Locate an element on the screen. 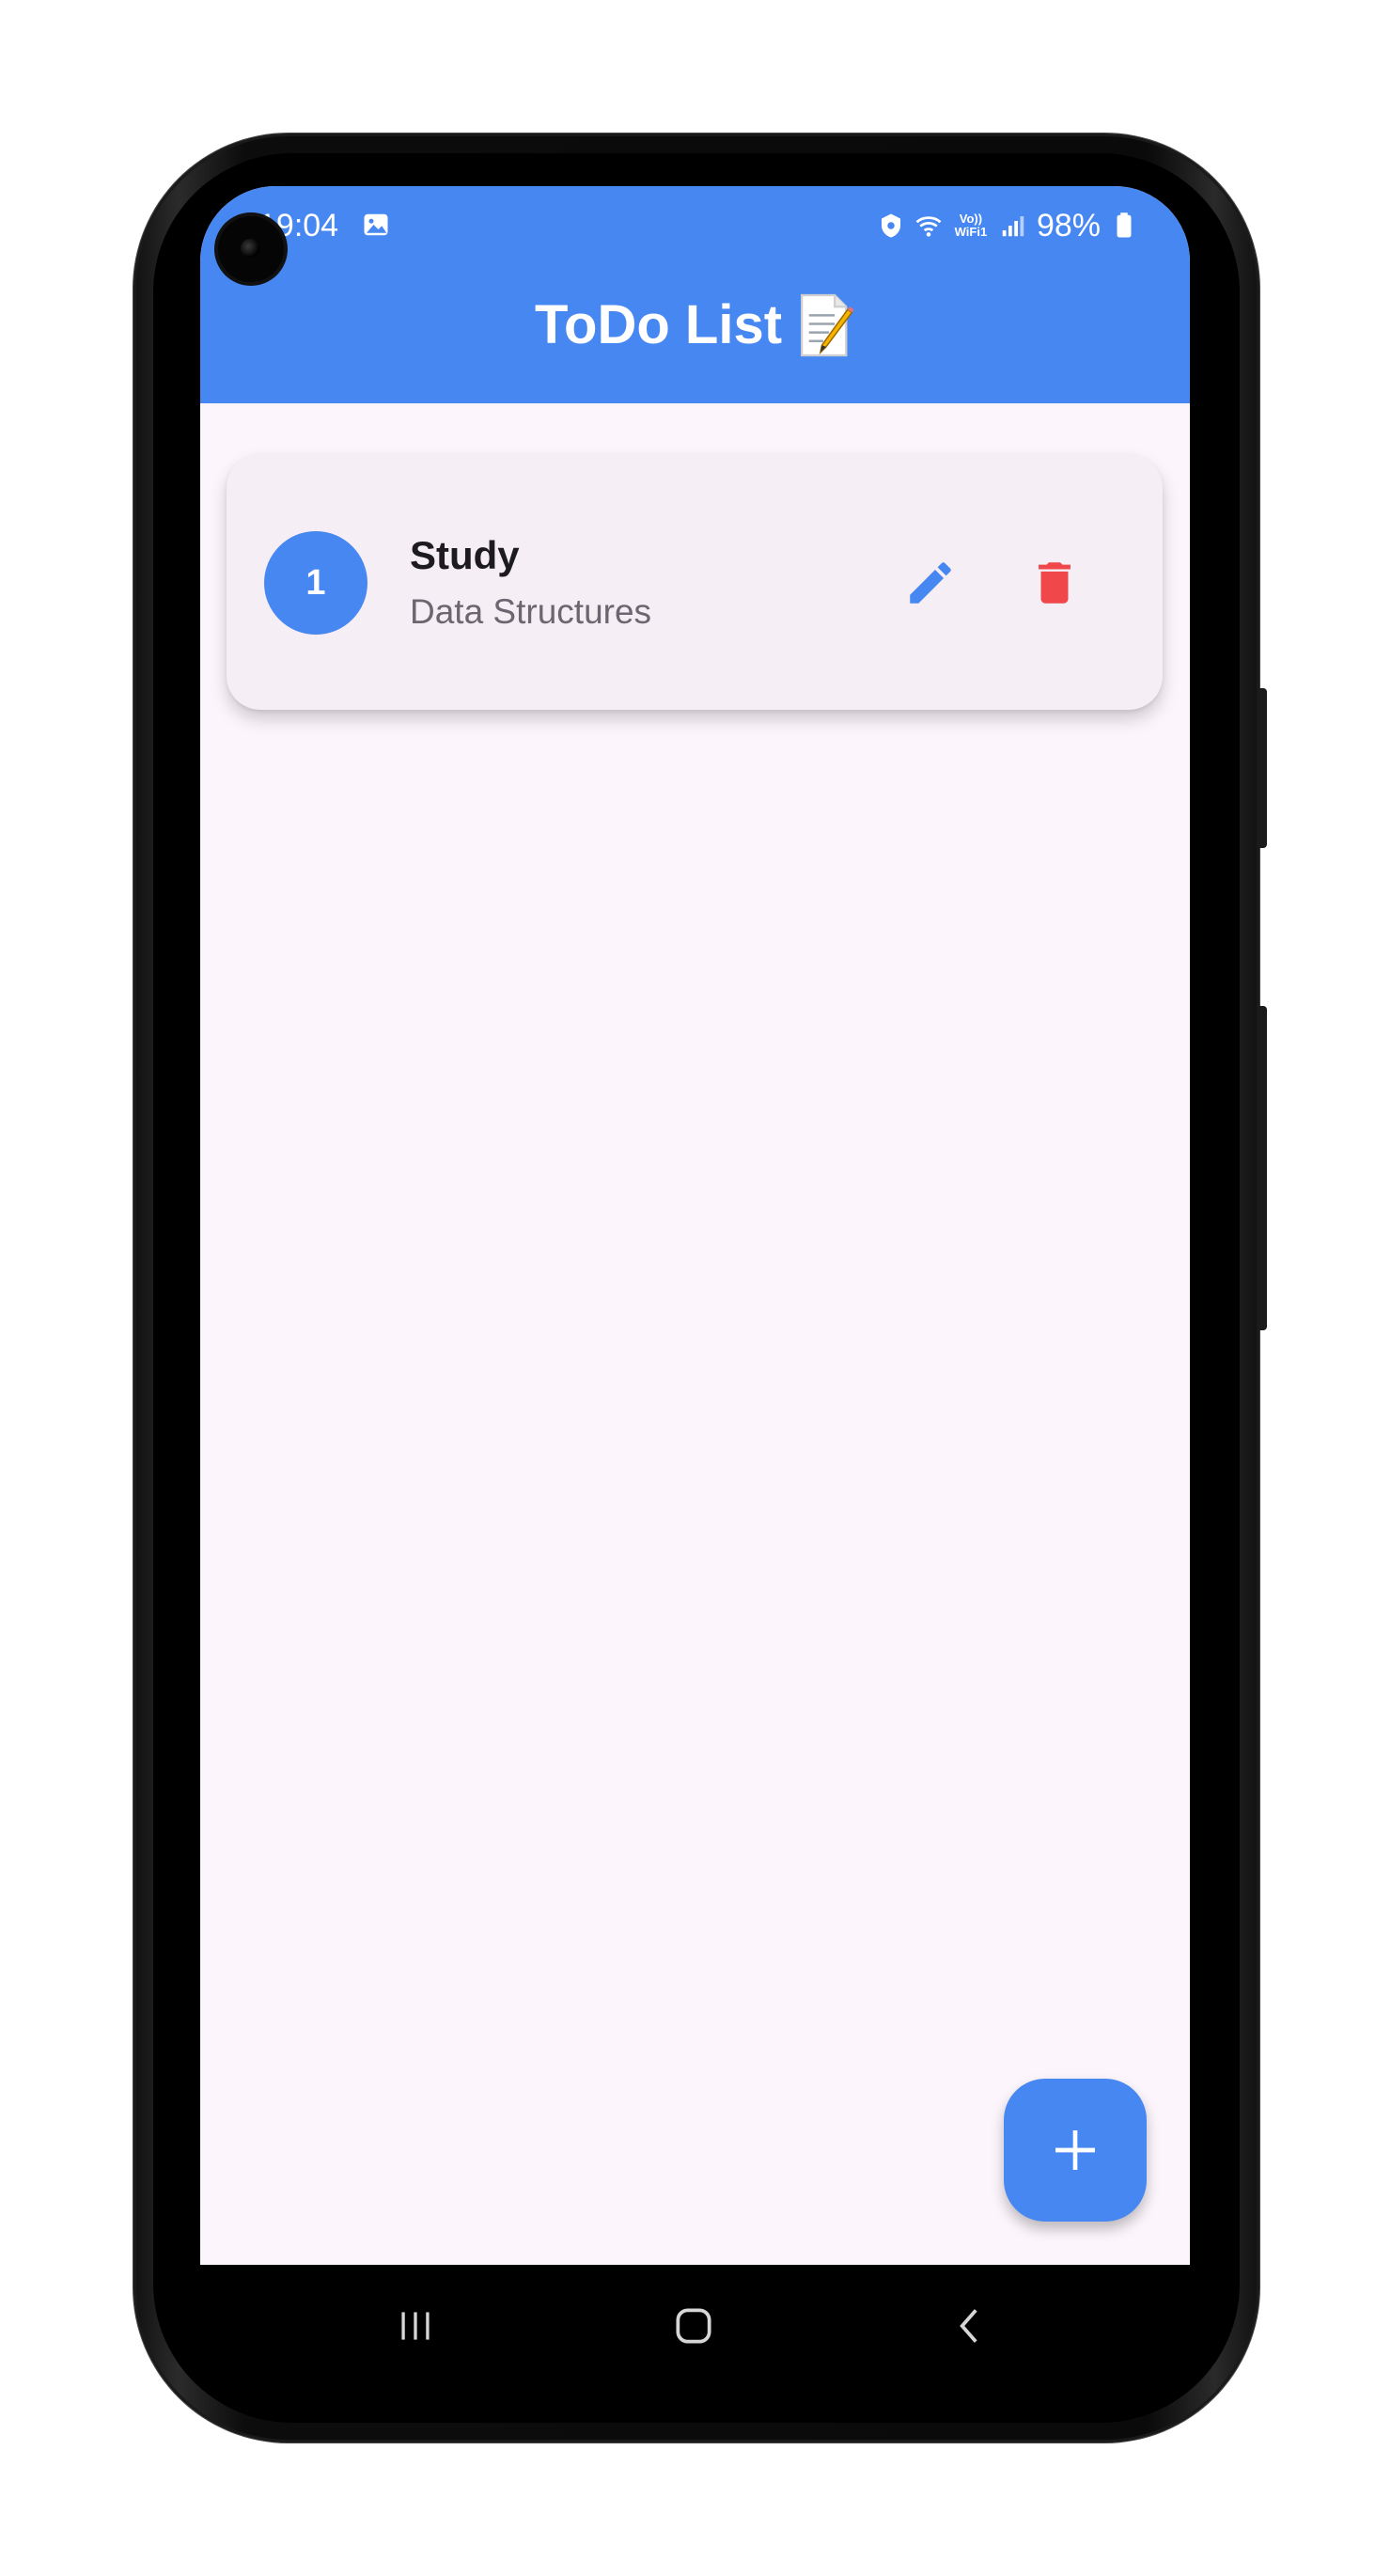 The height and width of the screenshot is (2576, 1391). app-title-bar: ToDo List is located at coordinates (695, 326).